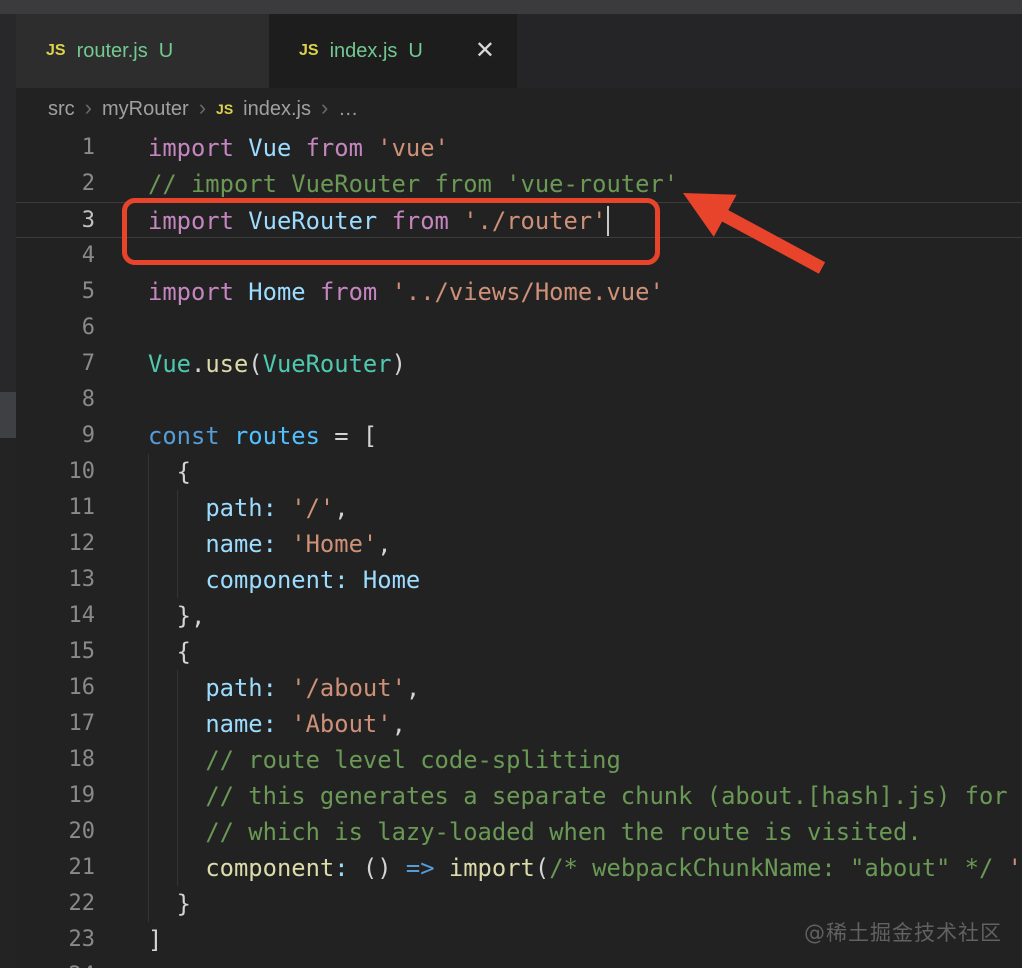  What do you see at coordinates (519, 616) in the screenshot?
I see `code-line: 14 },` at bounding box center [519, 616].